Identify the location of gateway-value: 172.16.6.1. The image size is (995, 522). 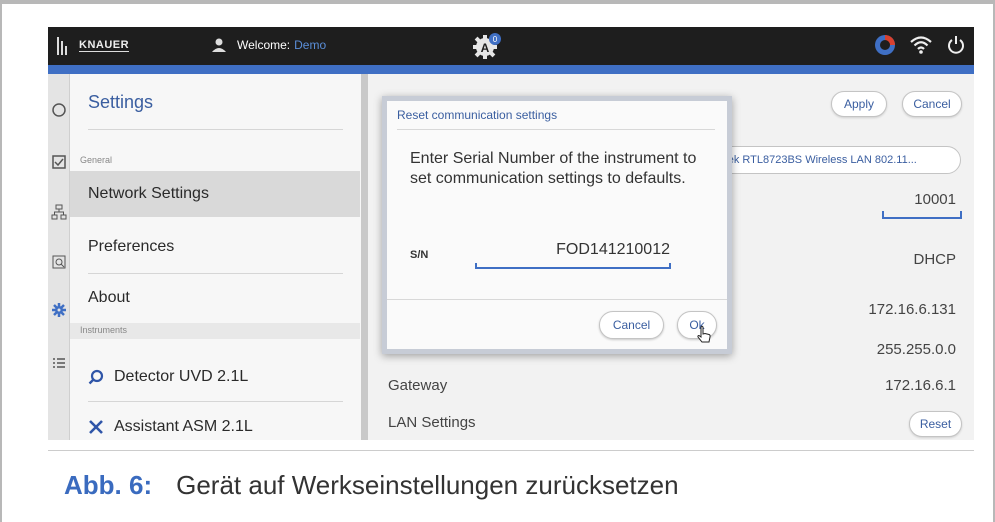
(920, 385).